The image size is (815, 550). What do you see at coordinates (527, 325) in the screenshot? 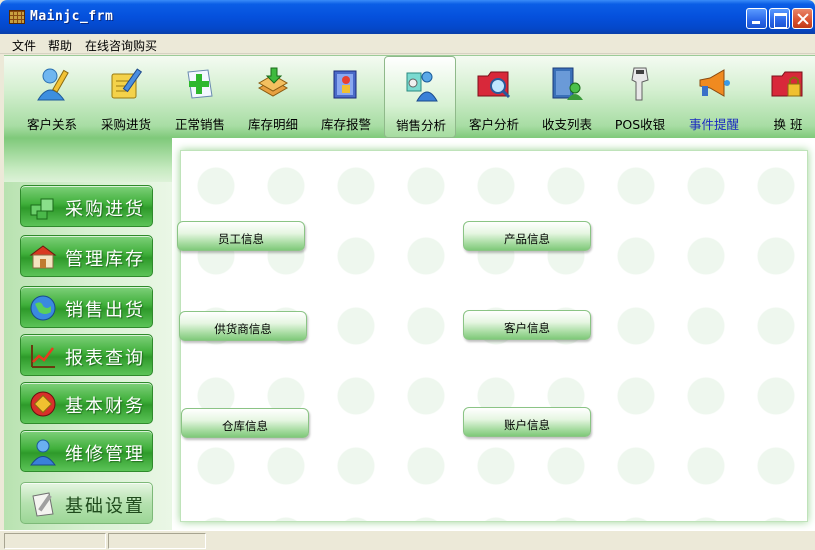
I see `customer-info-button: 客户信息` at bounding box center [527, 325].